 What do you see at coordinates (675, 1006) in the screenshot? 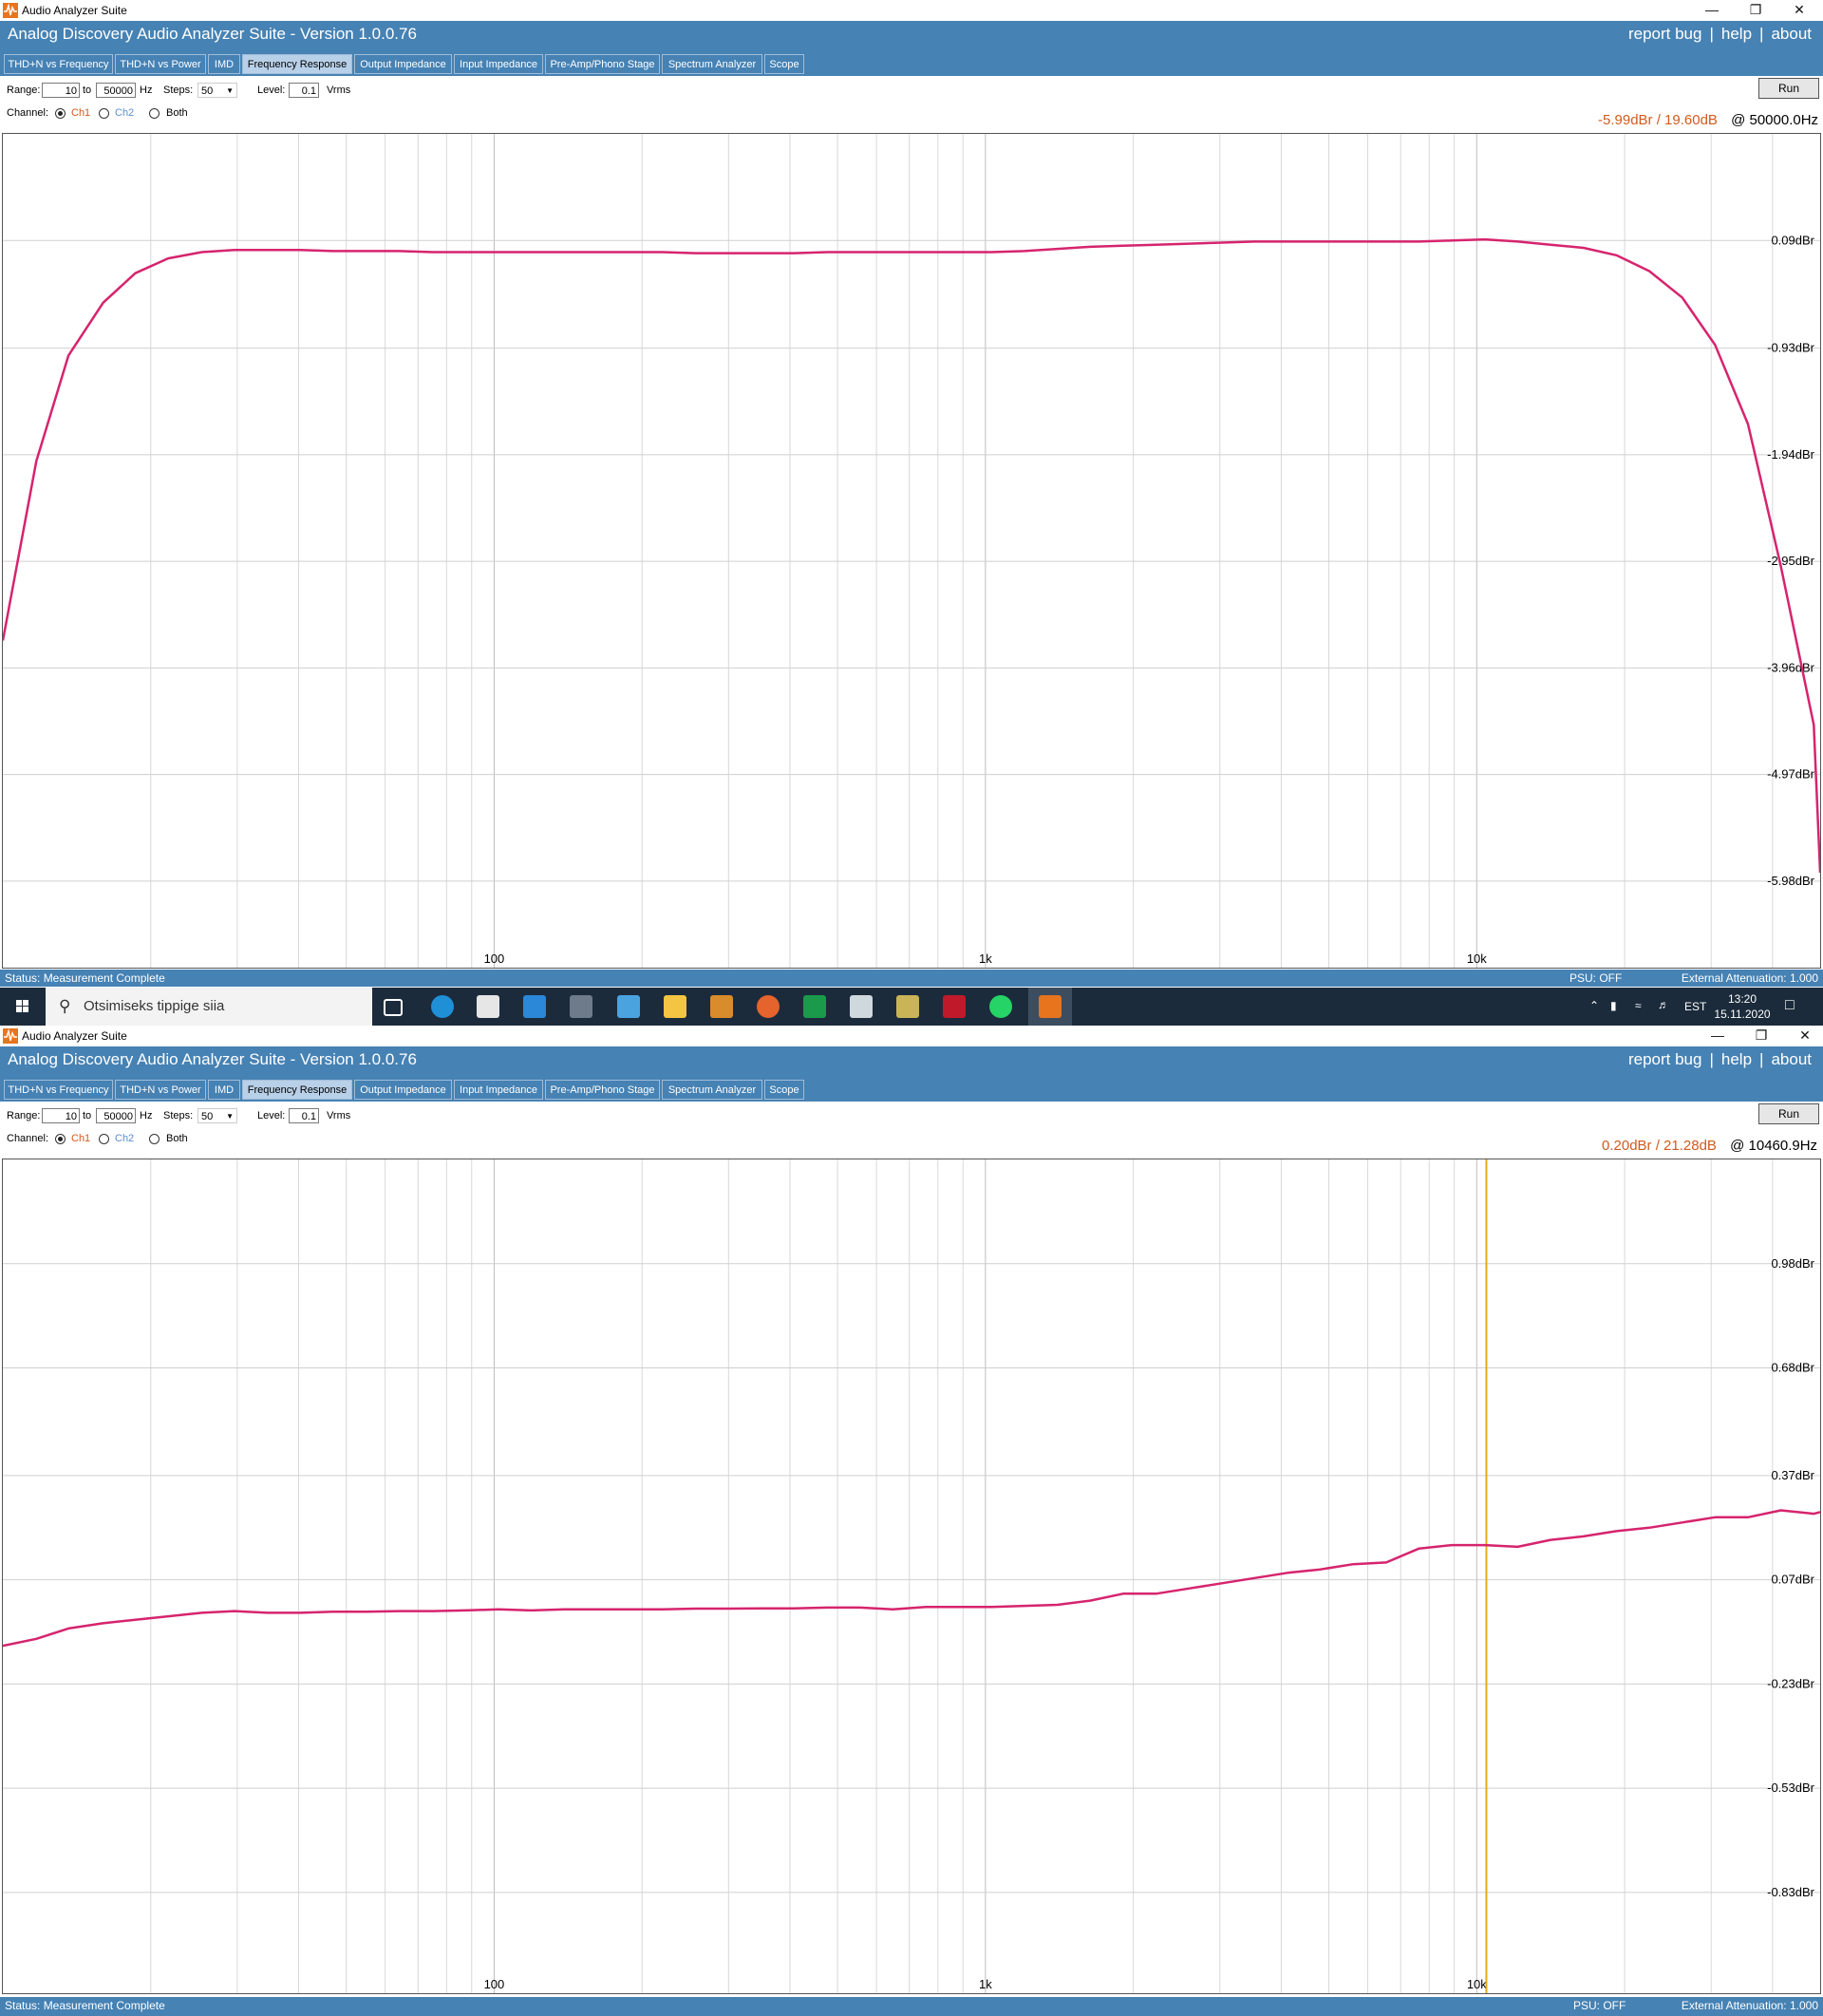
I see `file-explorer-icon` at bounding box center [675, 1006].